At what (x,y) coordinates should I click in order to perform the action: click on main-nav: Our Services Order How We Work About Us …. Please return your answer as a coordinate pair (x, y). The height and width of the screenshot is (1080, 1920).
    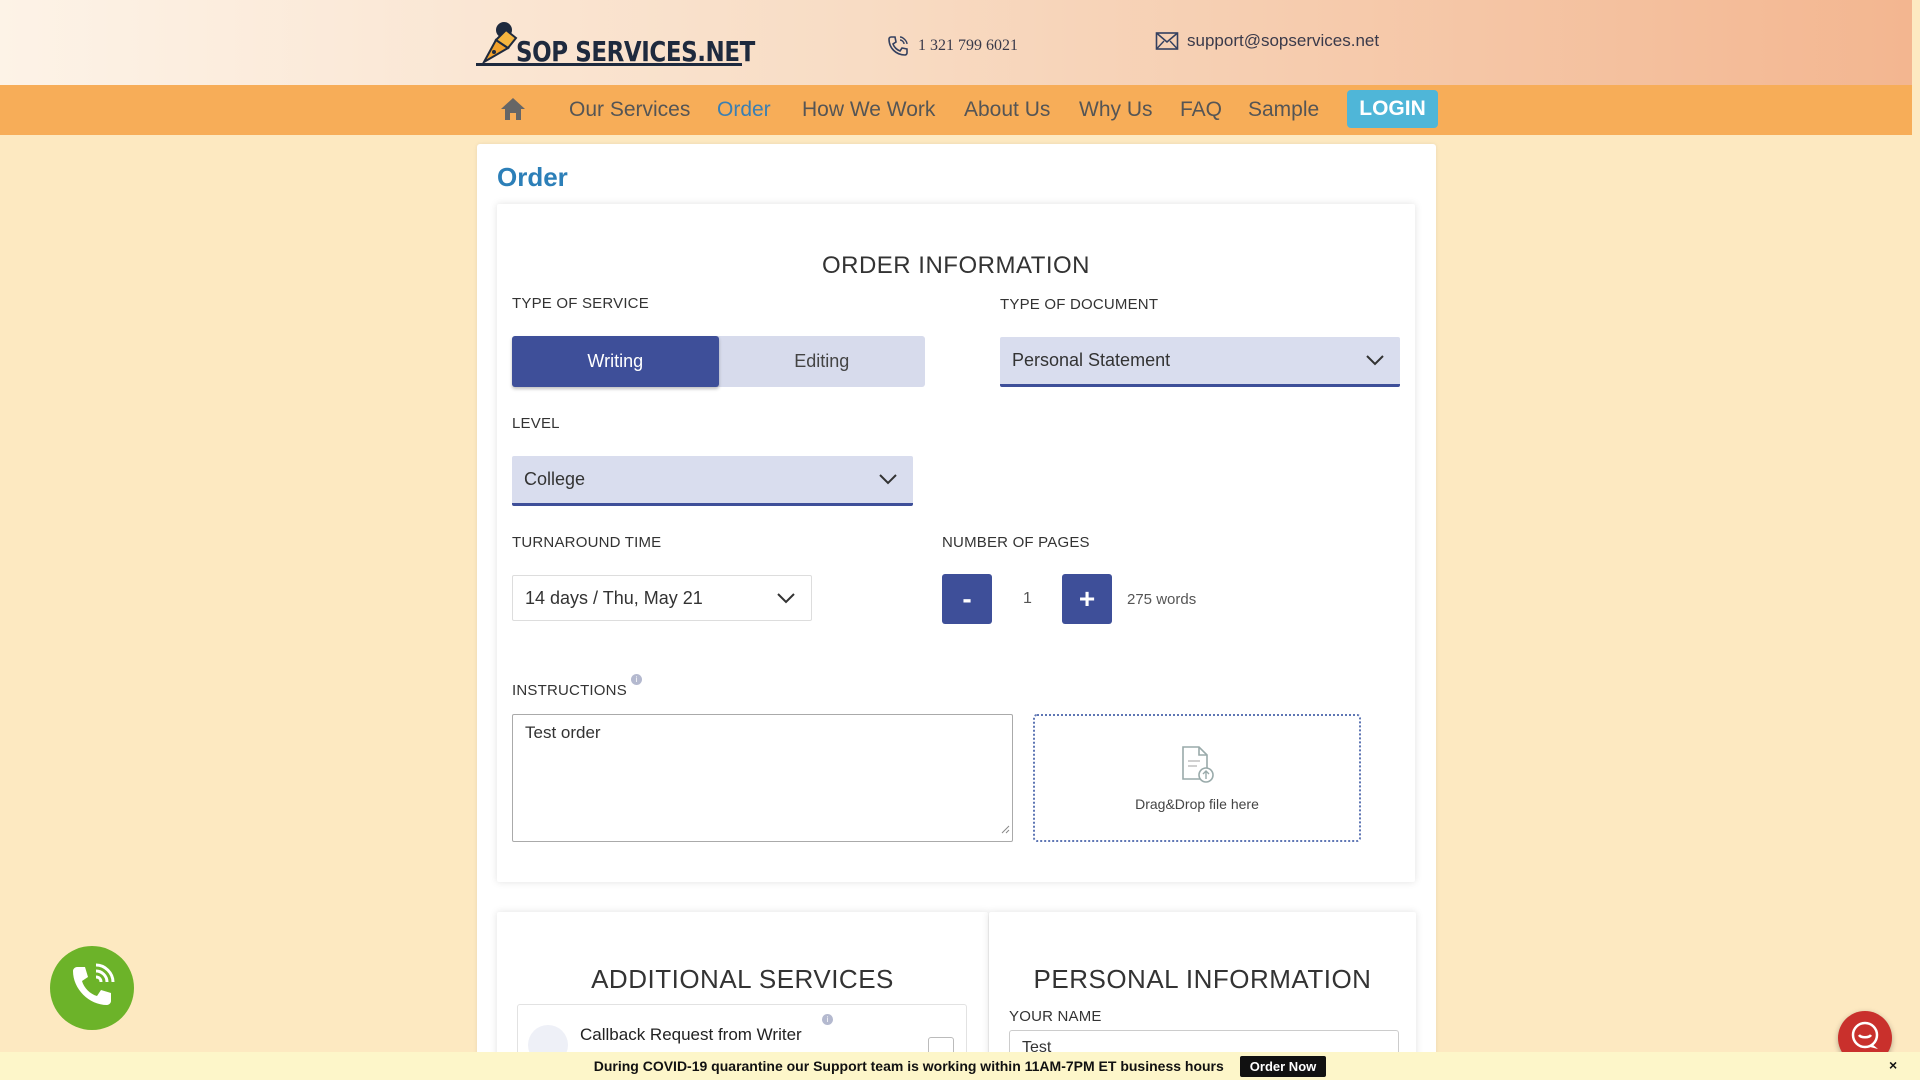
    Looking at the image, I should click on (956, 110).